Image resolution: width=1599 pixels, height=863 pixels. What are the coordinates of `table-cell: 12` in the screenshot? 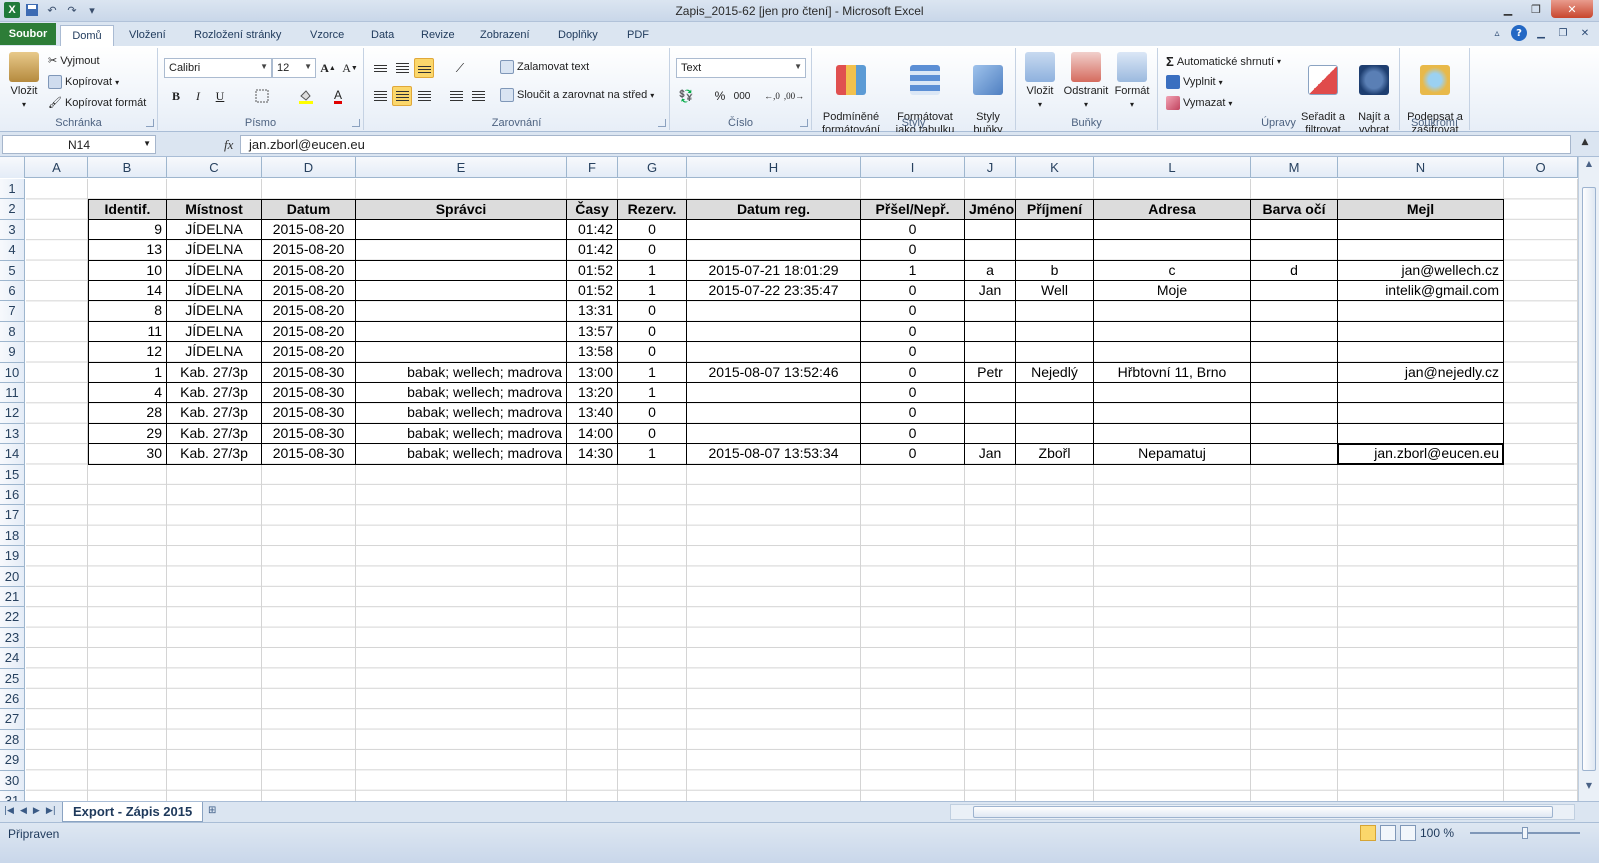 It's located at (127, 352).